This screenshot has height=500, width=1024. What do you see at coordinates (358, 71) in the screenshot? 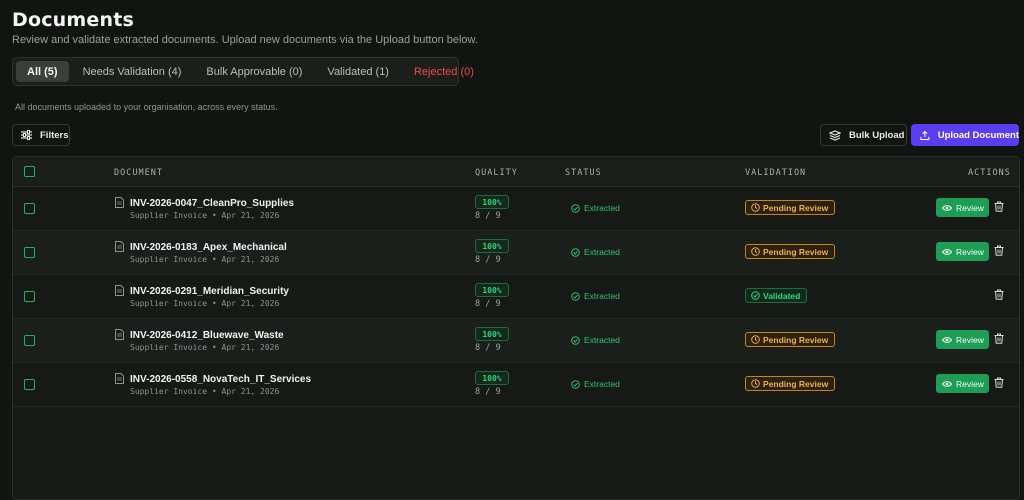
I see `tab-validated: Validated (1)` at bounding box center [358, 71].